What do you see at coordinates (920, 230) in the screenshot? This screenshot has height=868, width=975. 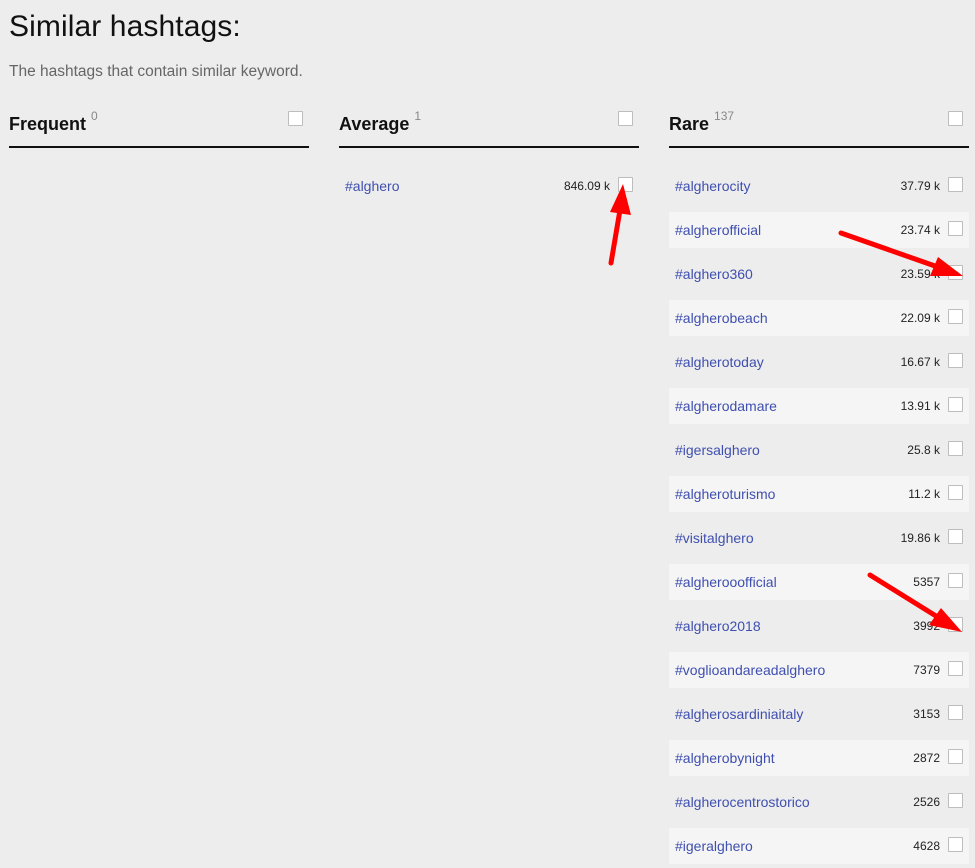 I see `hashtag-count: 23.74 k` at bounding box center [920, 230].